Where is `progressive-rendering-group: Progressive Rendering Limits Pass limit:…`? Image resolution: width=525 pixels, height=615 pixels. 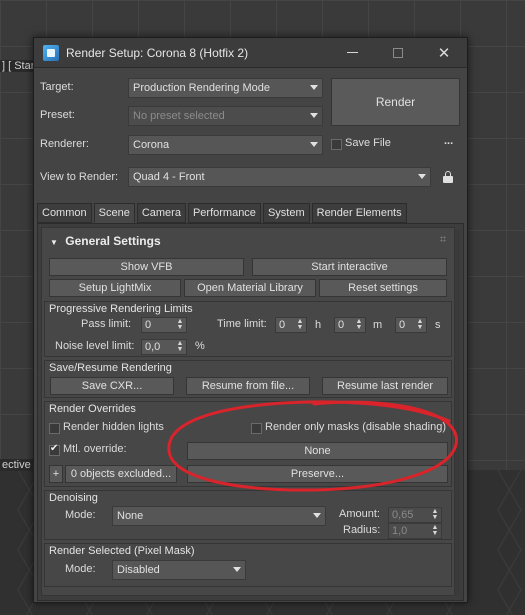 progressive-rendering-group: Progressive Rendering Limits Pass limit:… is located at coordinates (248, 329).